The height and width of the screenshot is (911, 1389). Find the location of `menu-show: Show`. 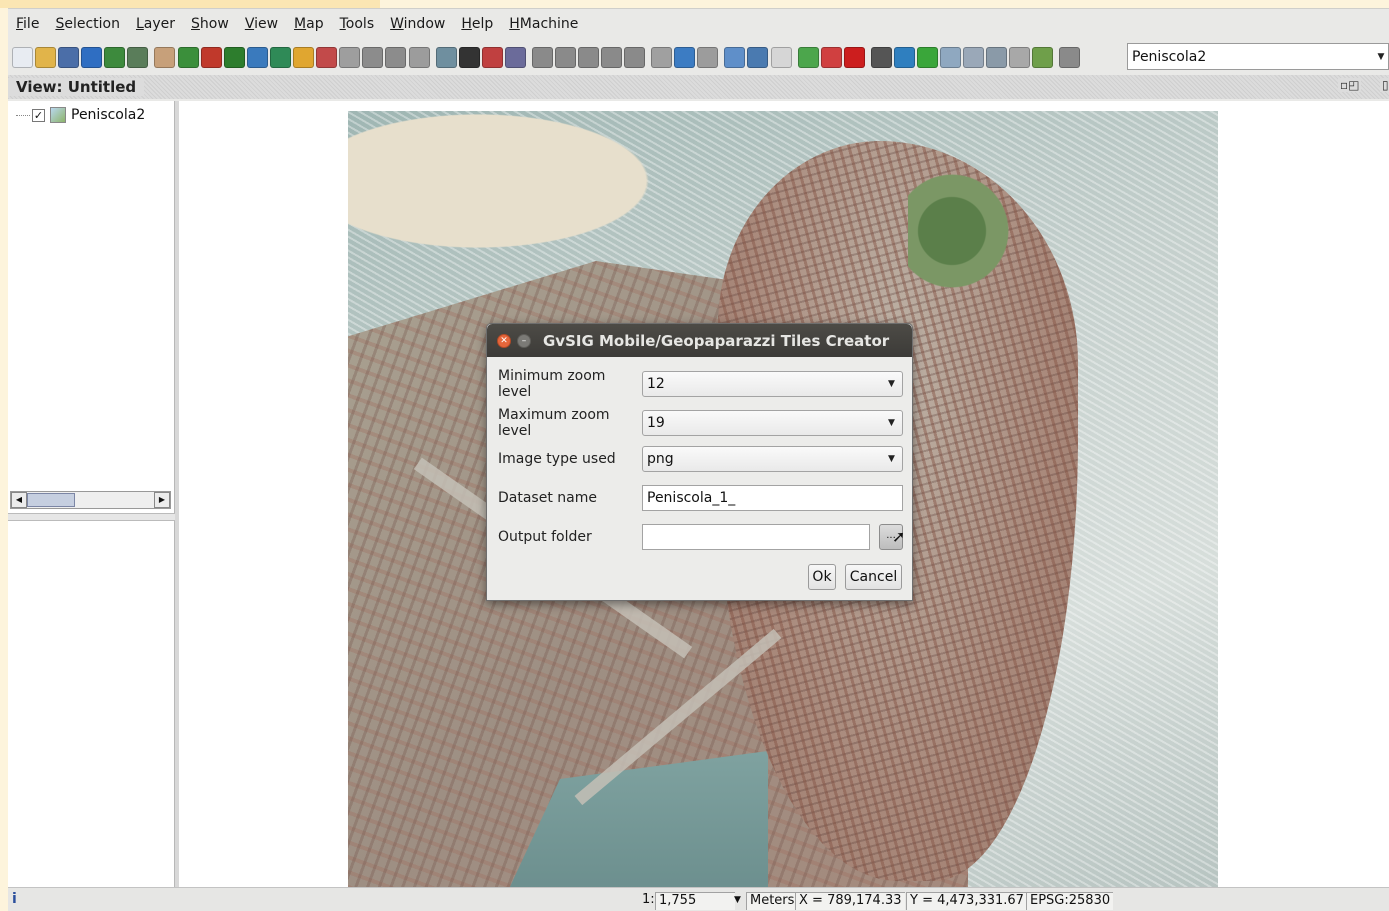

menu-show: Show is located at coordinates (210, 24).